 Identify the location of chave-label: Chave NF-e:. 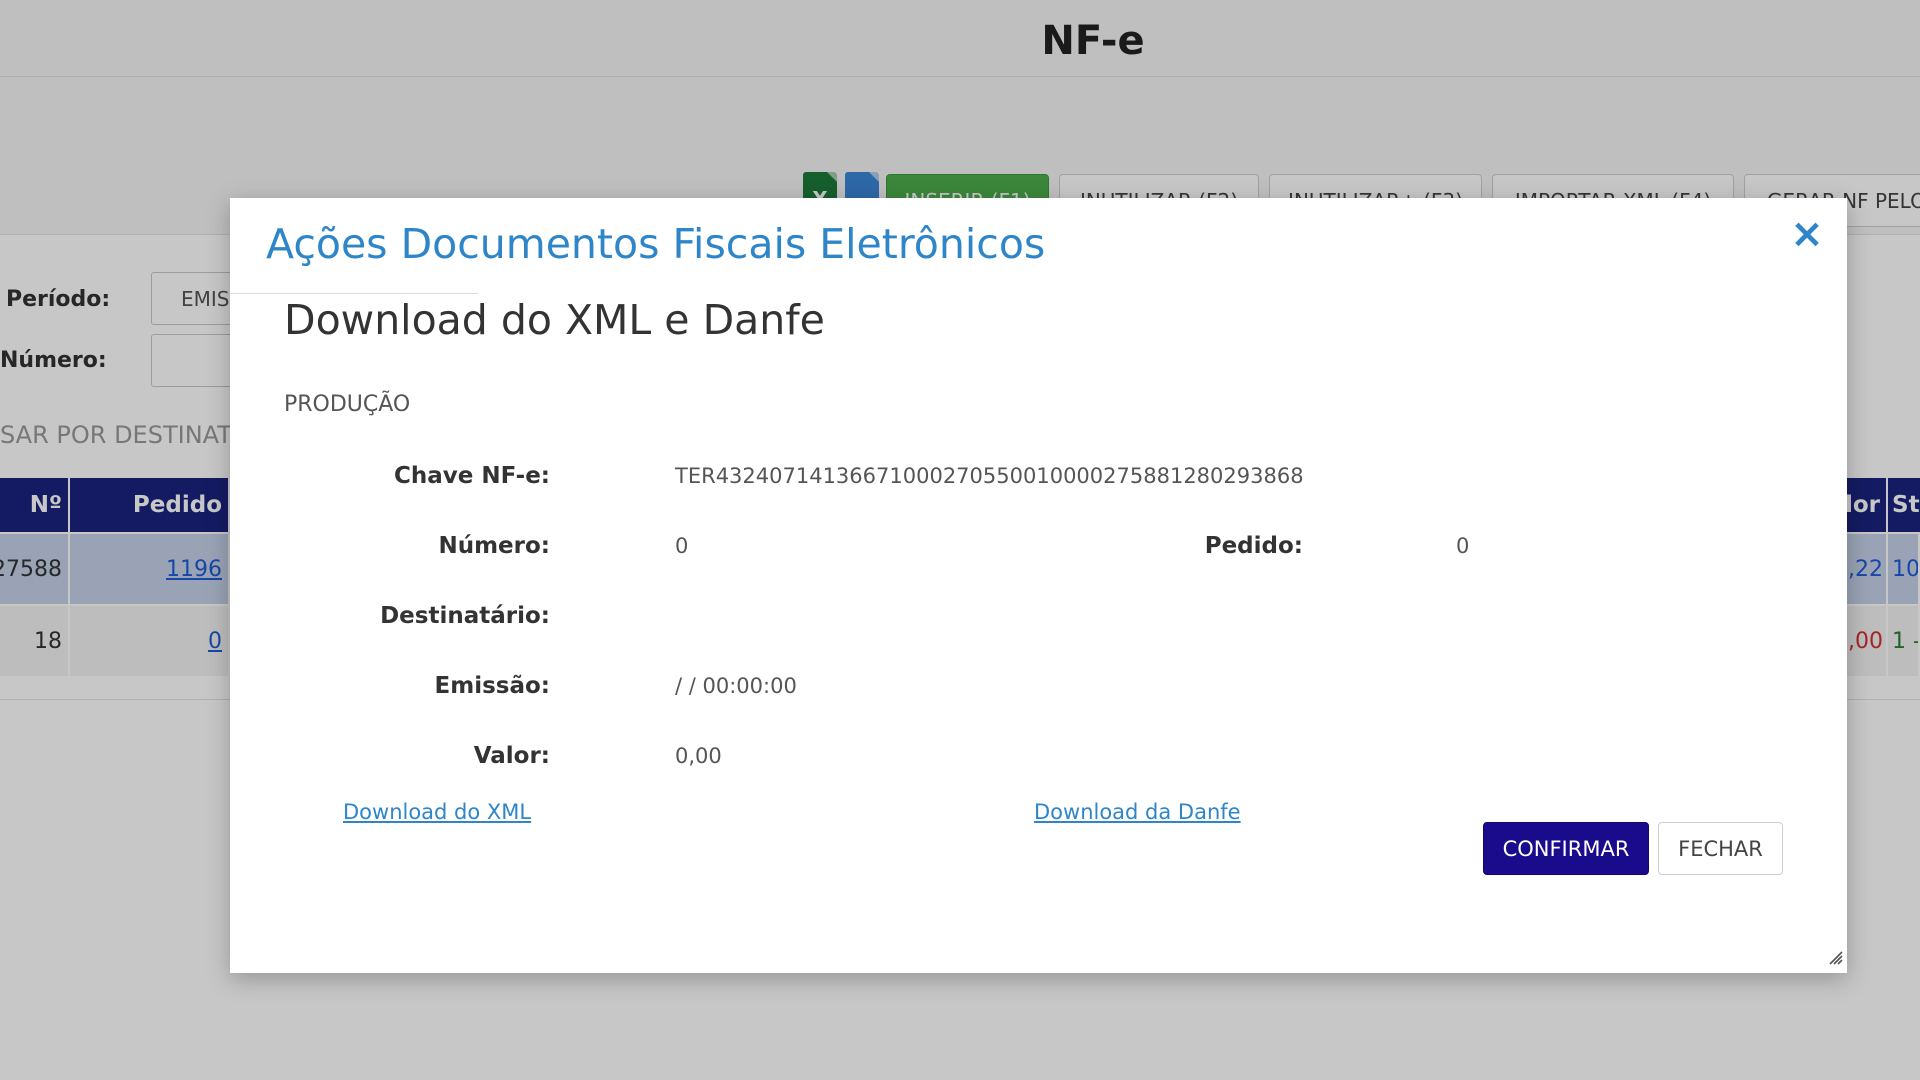
(472, 476).